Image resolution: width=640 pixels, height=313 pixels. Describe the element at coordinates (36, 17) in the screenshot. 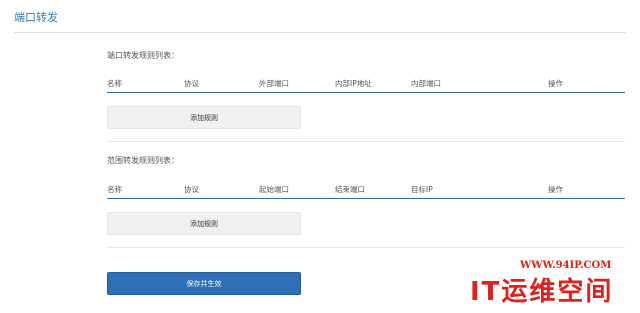

I see `page-title: 端口转发` at that location.